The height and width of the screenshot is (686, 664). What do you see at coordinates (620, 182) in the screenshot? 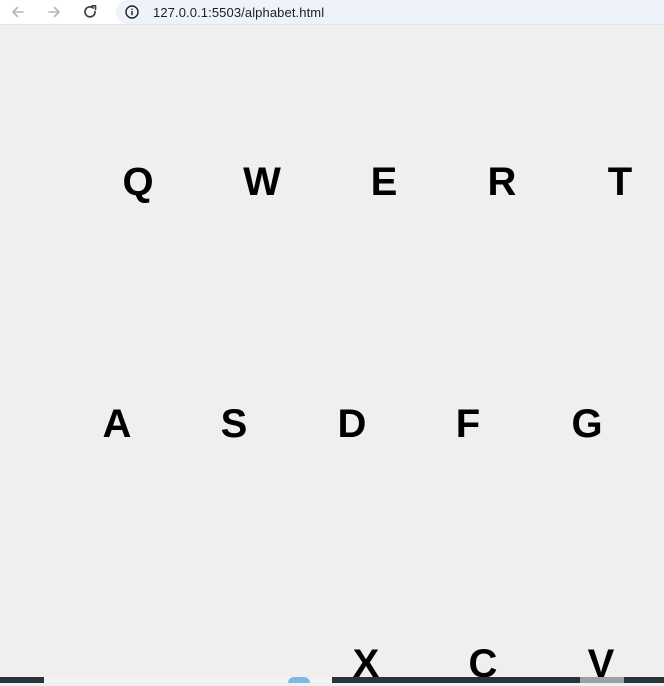
I see `letter-t: T` at bounding box center [620, 182].